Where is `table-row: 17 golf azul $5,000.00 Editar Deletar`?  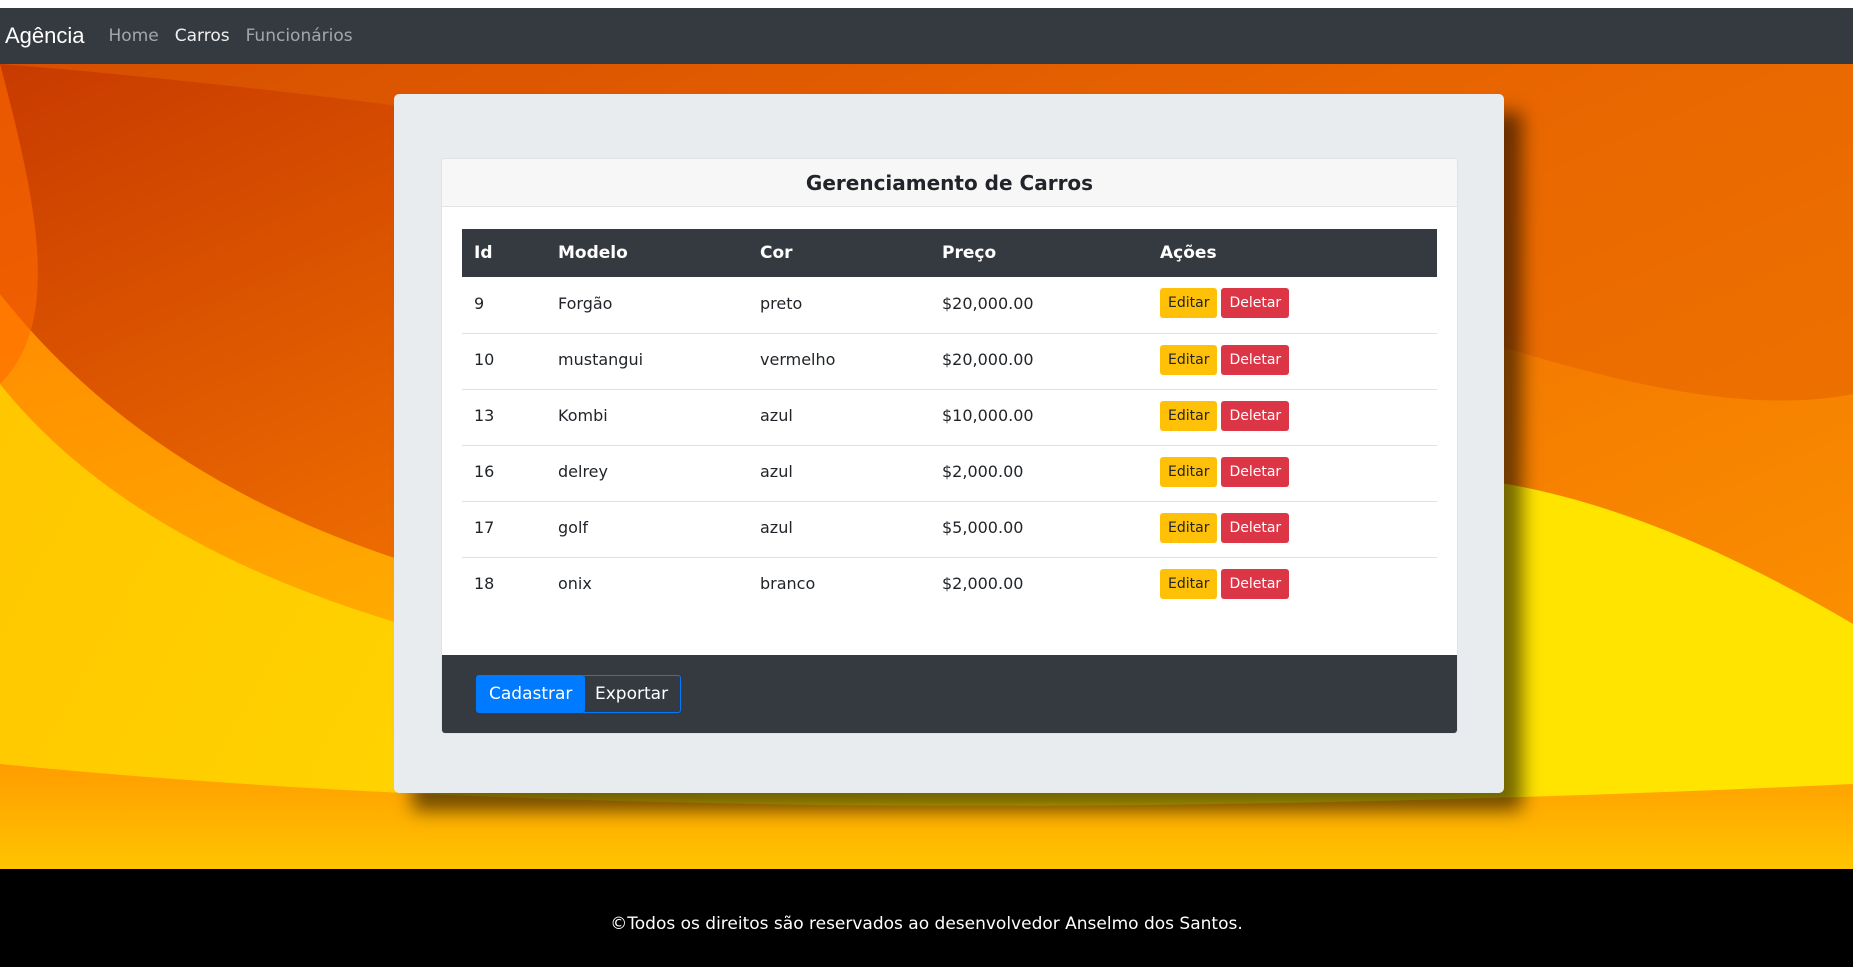
table-row: 17 golf azul $5,000.00 Editar Deletar is located at coordinates (949, 529).